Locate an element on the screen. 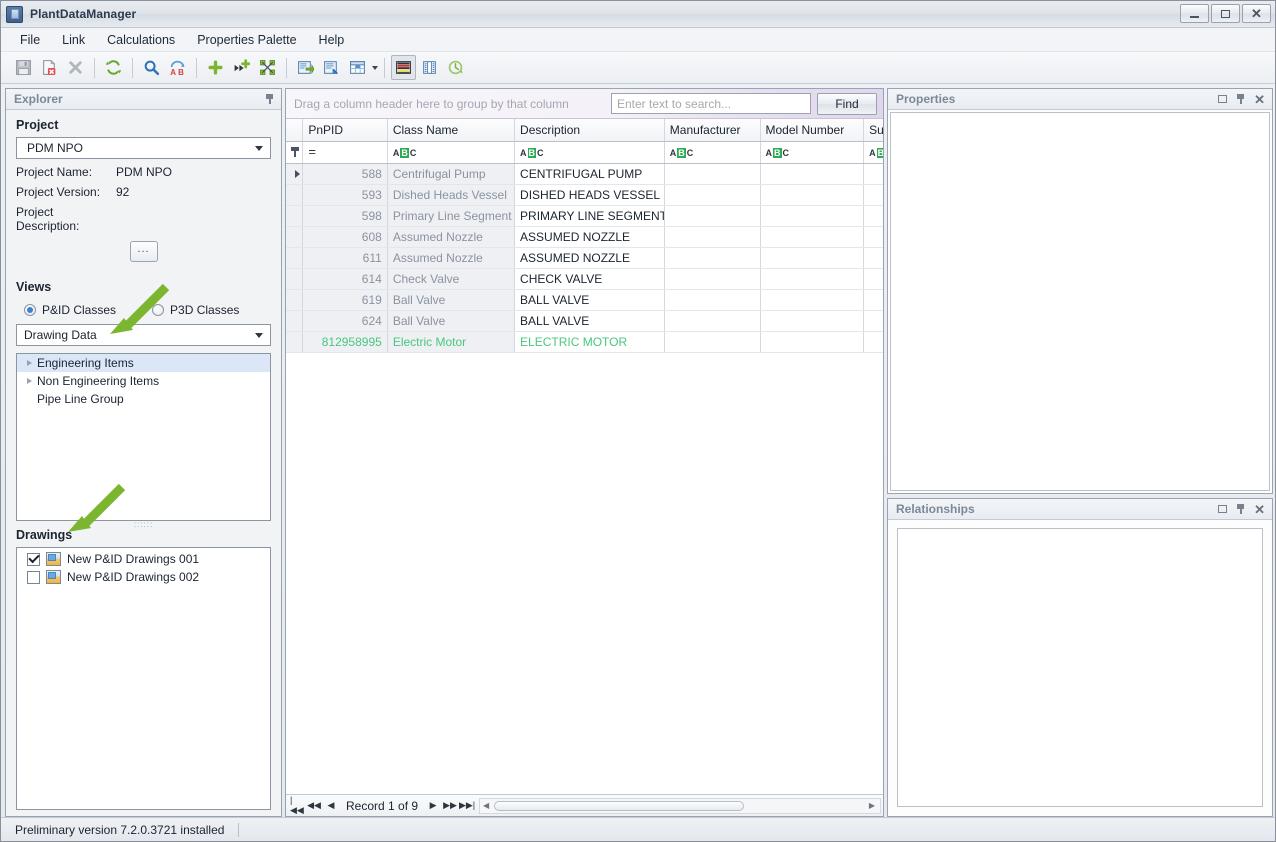 This screenshot has width=1276, height=842. cell-pnpid: 619 is located at coordinates (345, 300).